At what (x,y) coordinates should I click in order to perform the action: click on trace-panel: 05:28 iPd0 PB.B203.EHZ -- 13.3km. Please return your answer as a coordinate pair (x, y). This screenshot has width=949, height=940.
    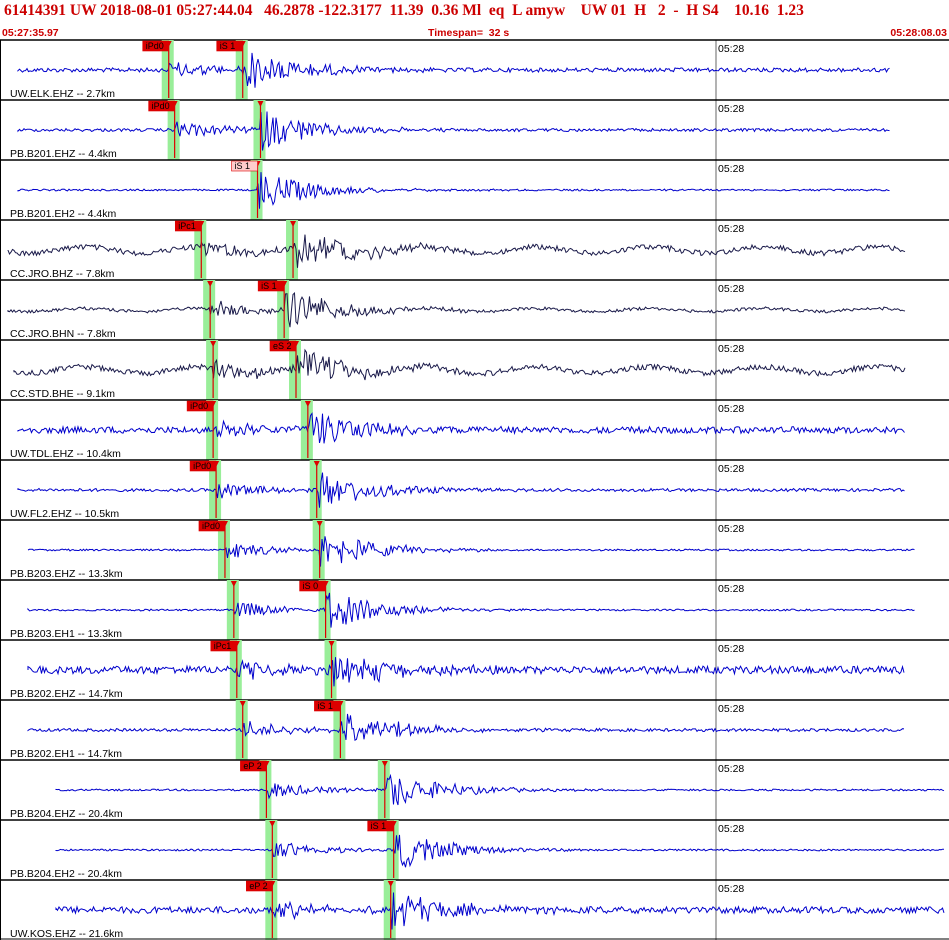
    Looking at the image, I should click on (474, 549).